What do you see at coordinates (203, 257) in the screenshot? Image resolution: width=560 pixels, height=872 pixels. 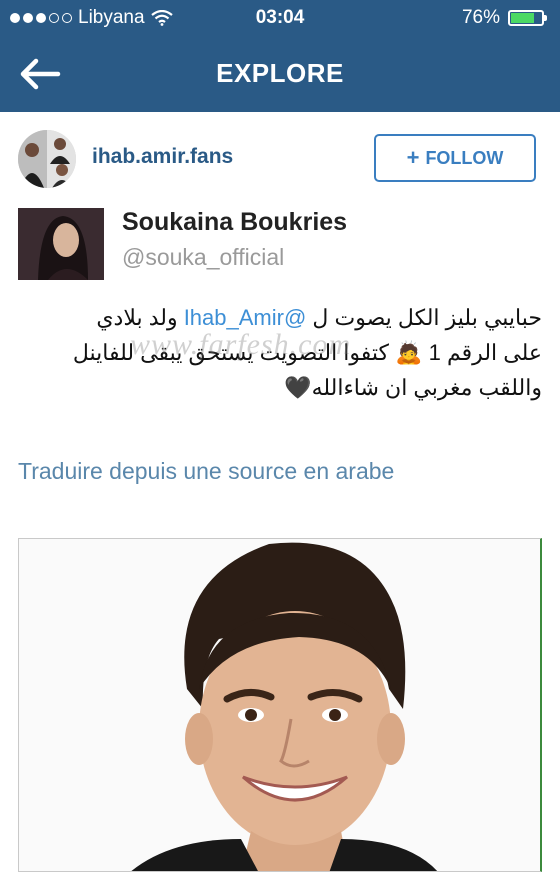 I see `tweet-author-handle: @souka_official` at bounding box center [203, 257].